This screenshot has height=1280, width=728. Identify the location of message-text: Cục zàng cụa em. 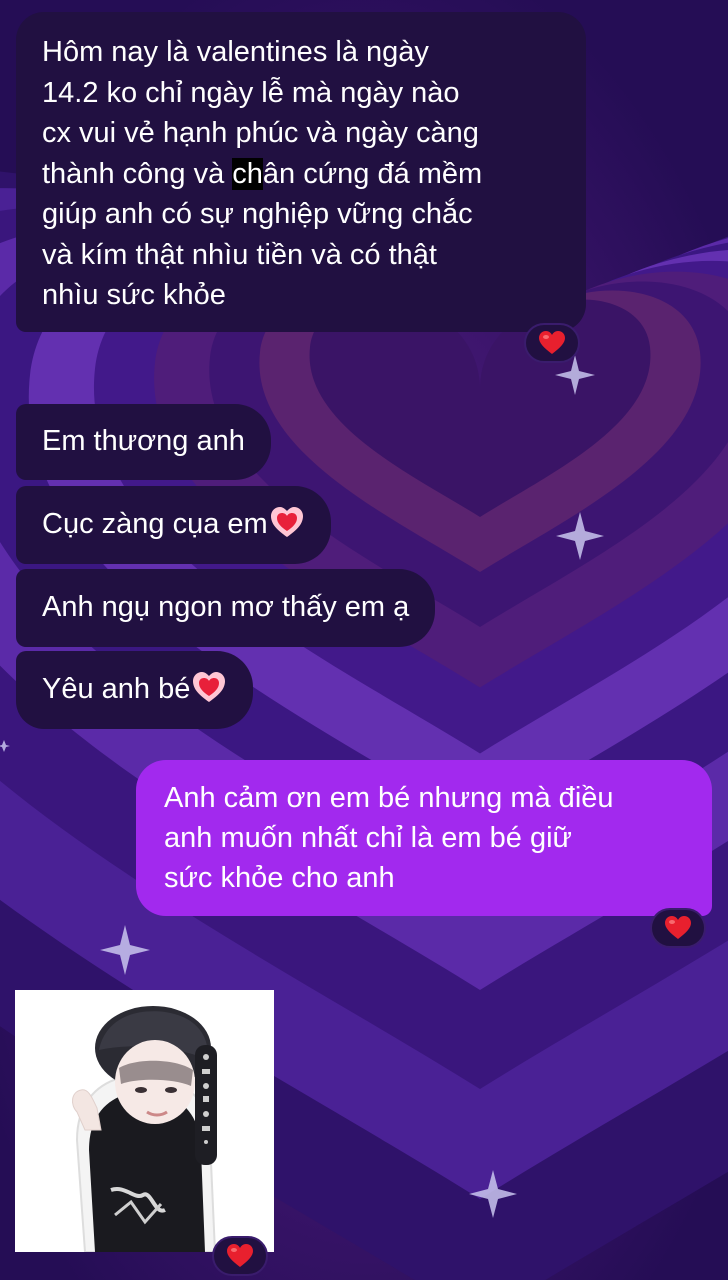
(155, 524).